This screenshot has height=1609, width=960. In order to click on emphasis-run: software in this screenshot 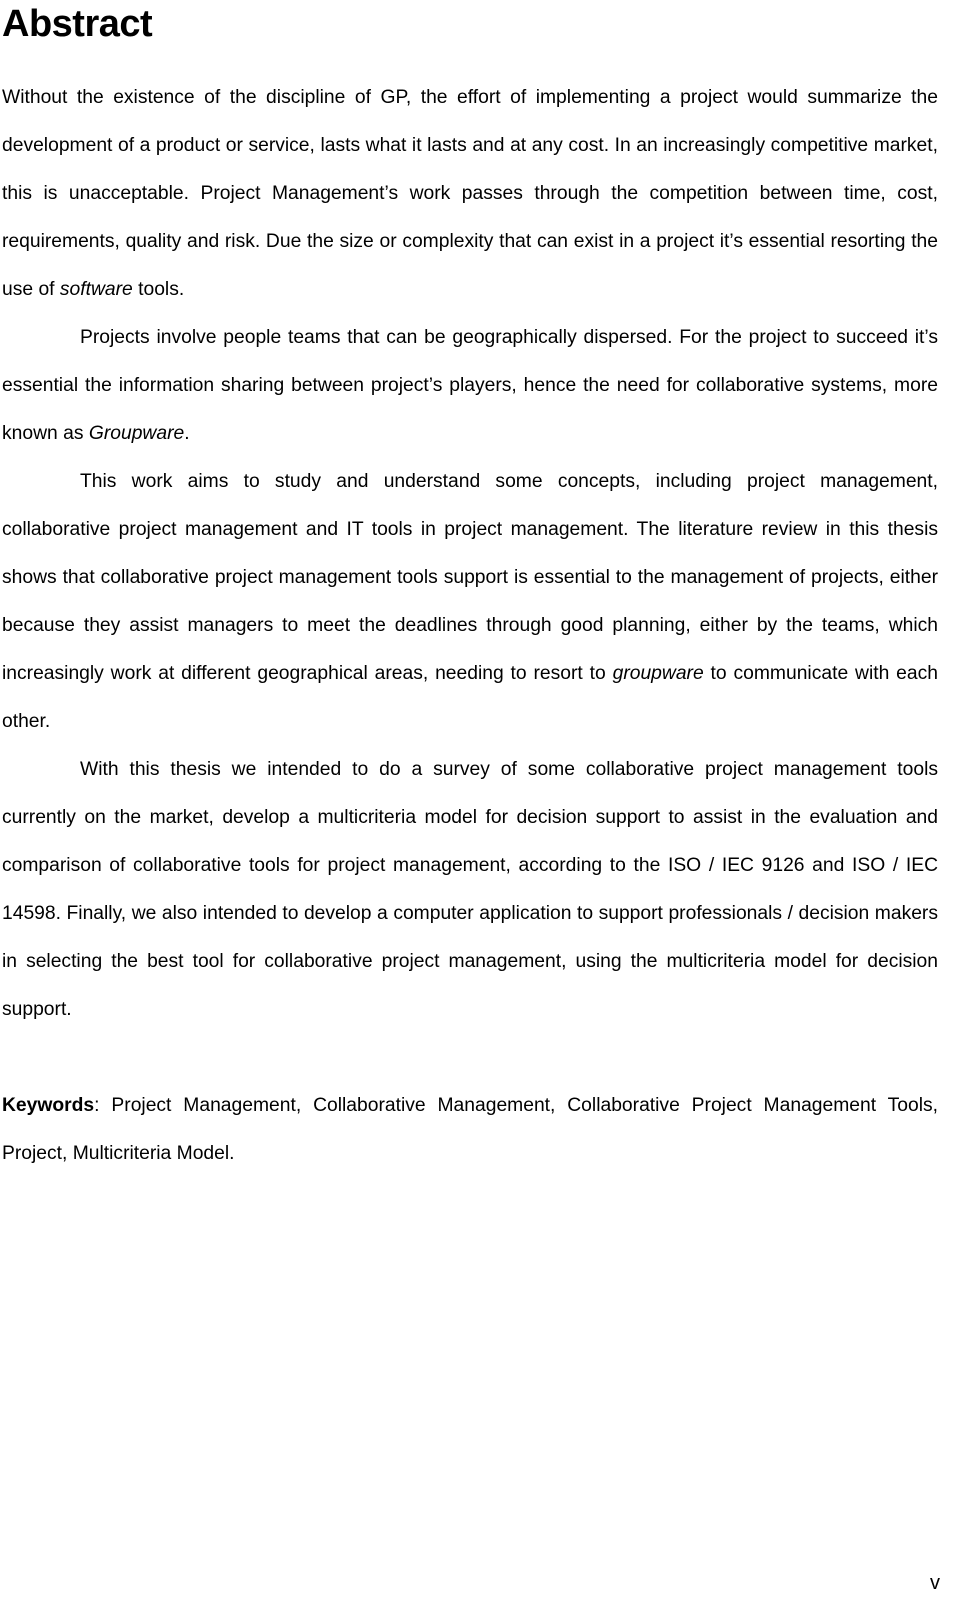, I will do `click(96, 289)`.